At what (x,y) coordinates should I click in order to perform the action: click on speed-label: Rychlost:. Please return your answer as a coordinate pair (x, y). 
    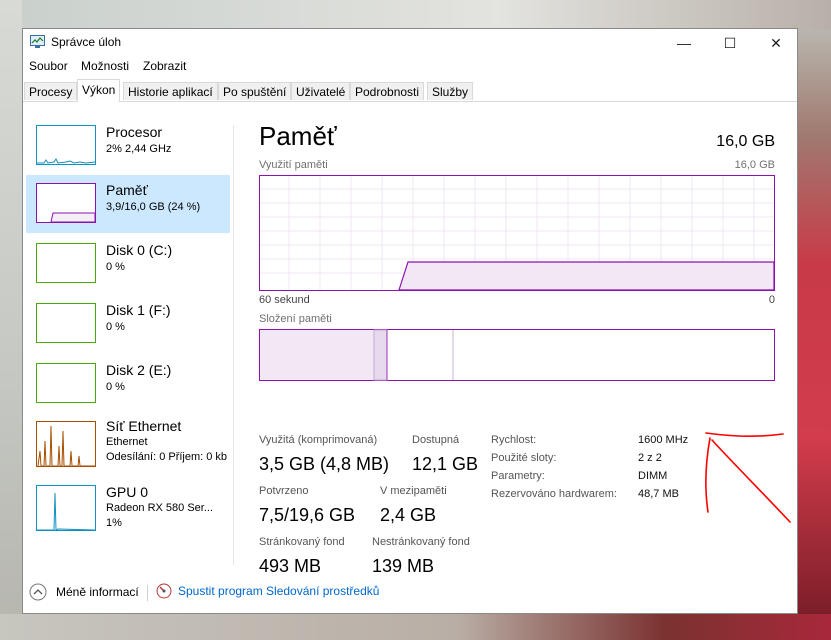
    Looking at the image, I should click on (514, 440).